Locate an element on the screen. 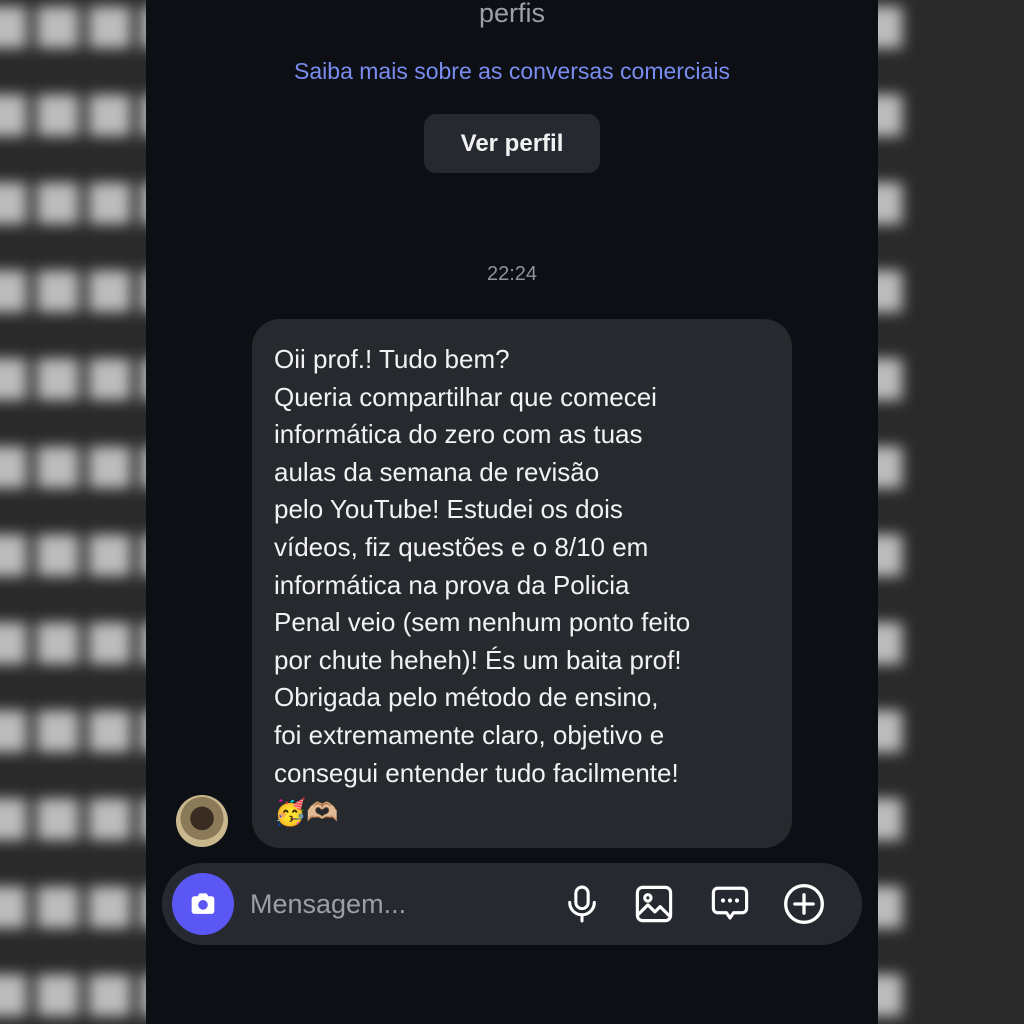  sticker-chat-icon is located at coordinates (730, 903).